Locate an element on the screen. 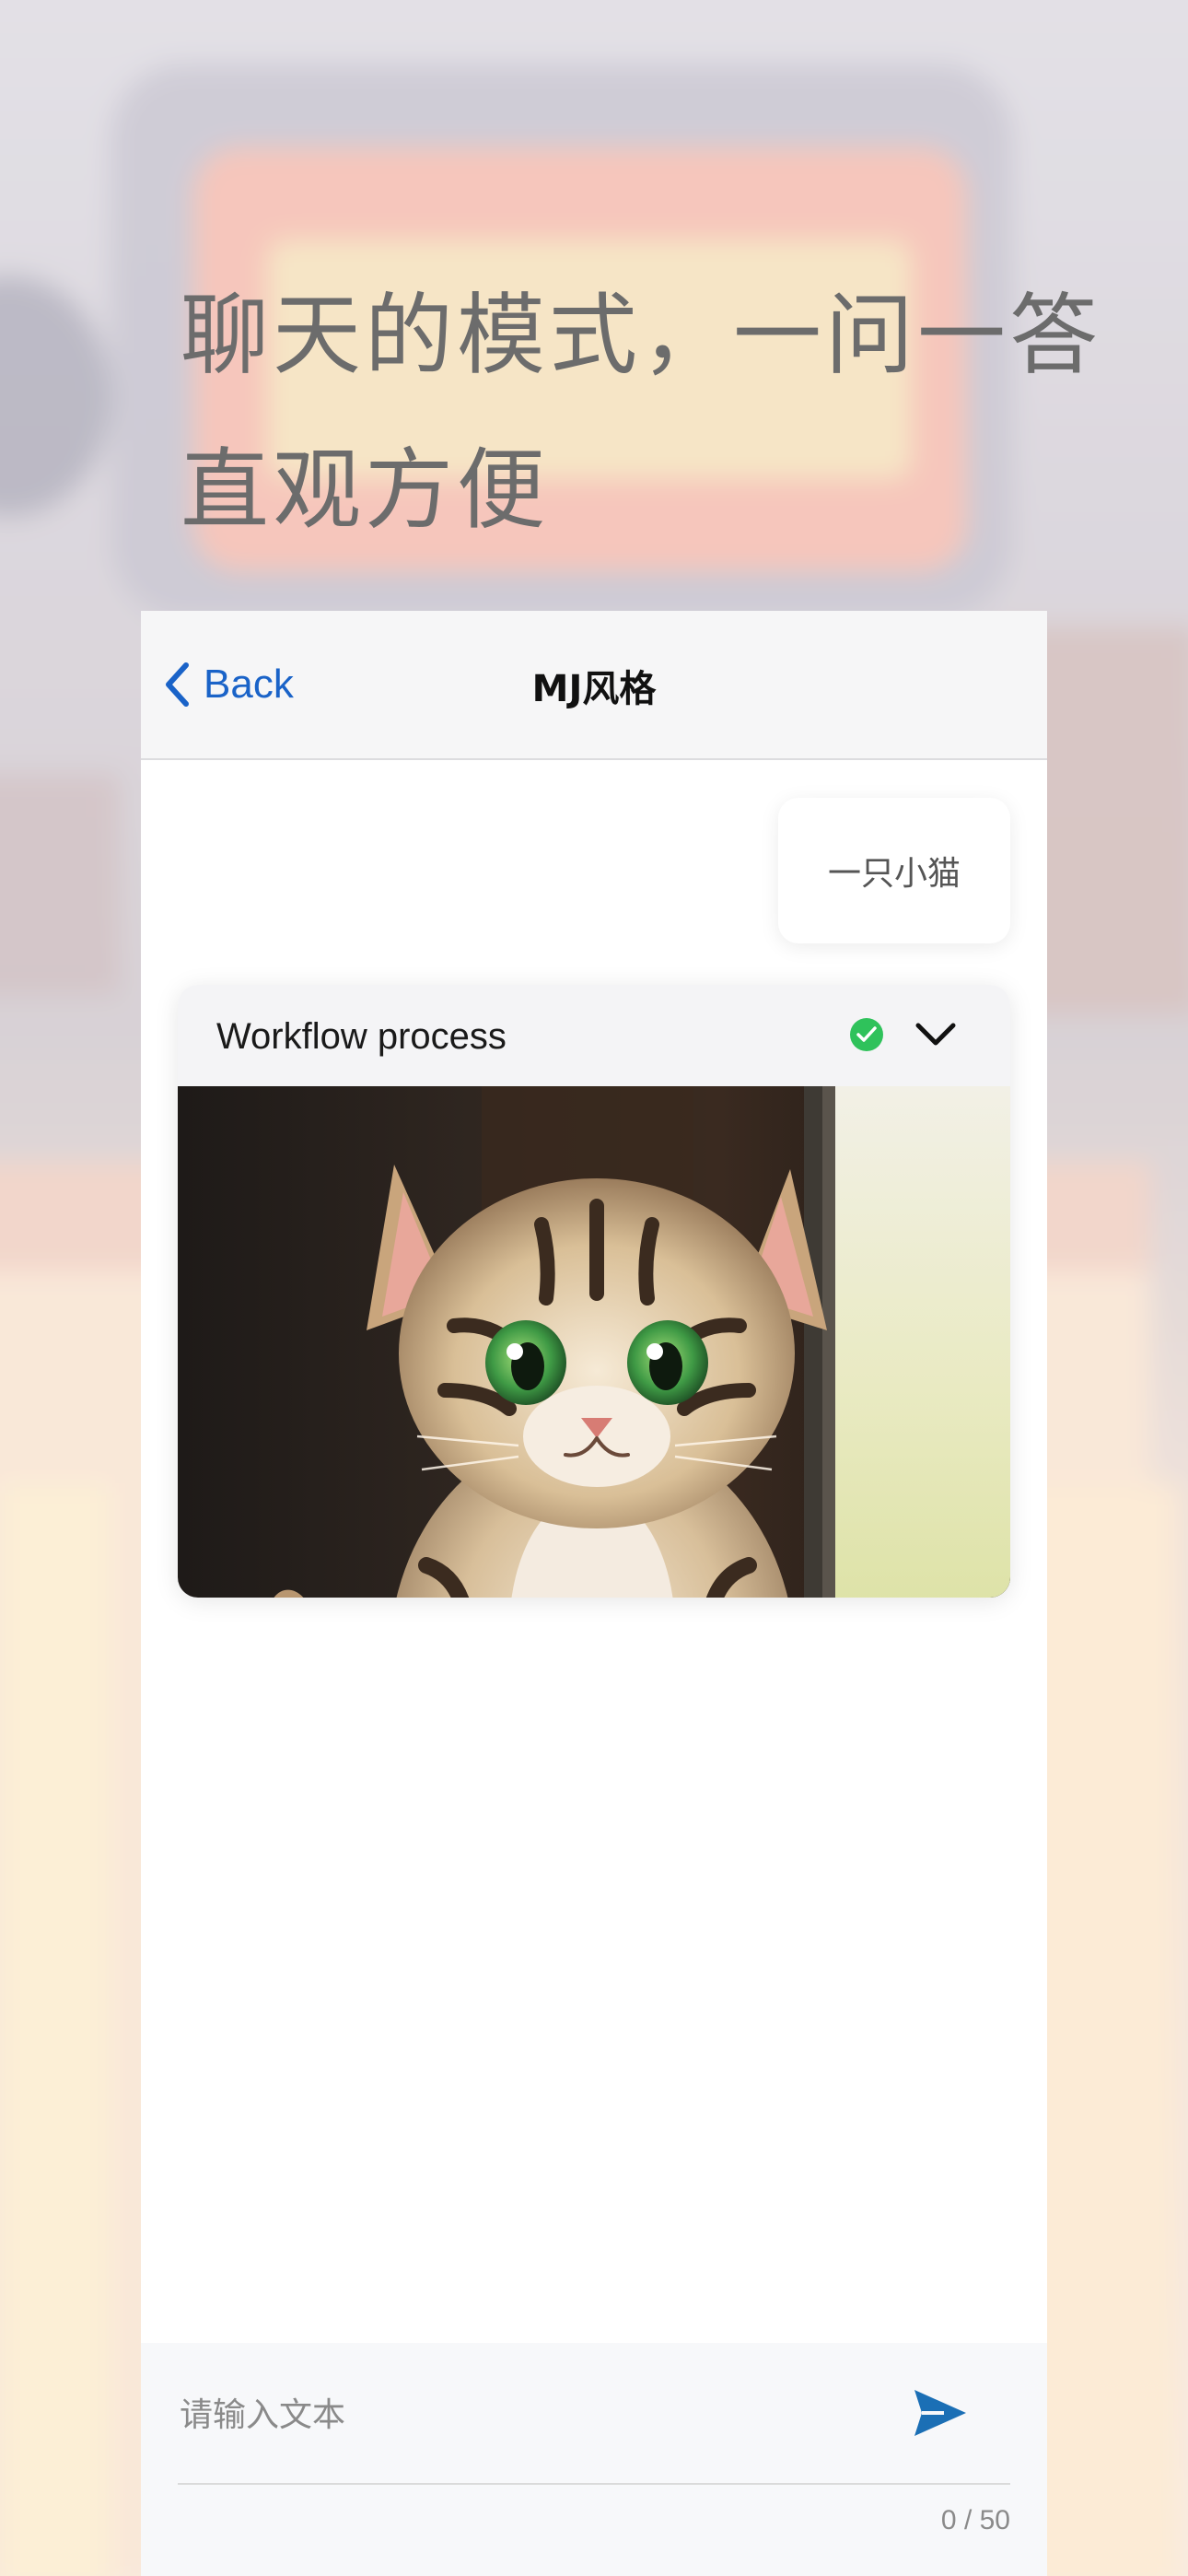  headline-line-1: 聊天的模式，一问一答 is located at coordinates (641, 335).